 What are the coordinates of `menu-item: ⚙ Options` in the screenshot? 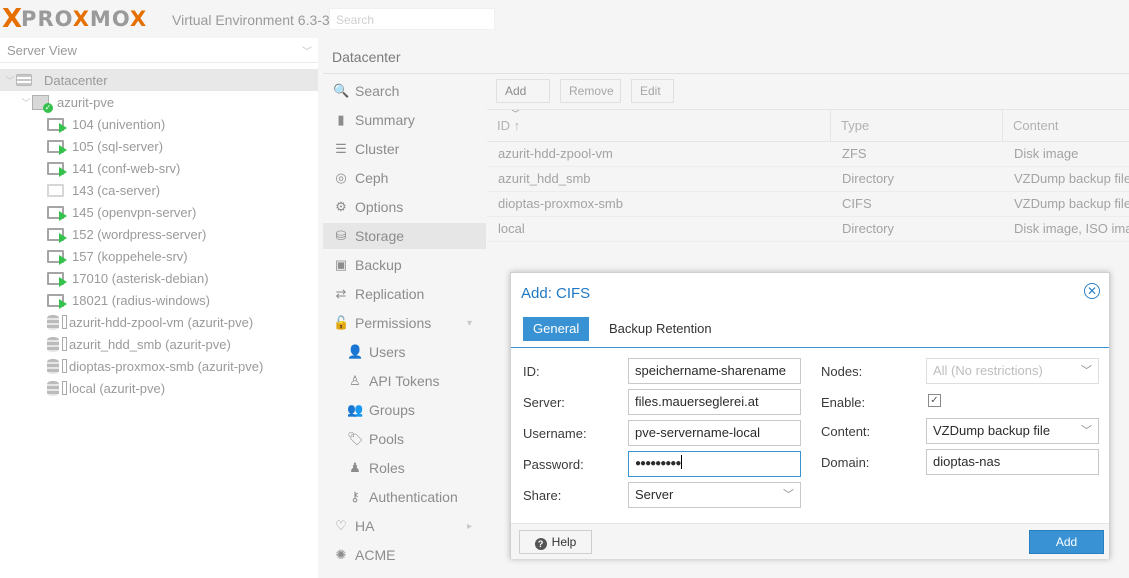 It's located at (404, 207).